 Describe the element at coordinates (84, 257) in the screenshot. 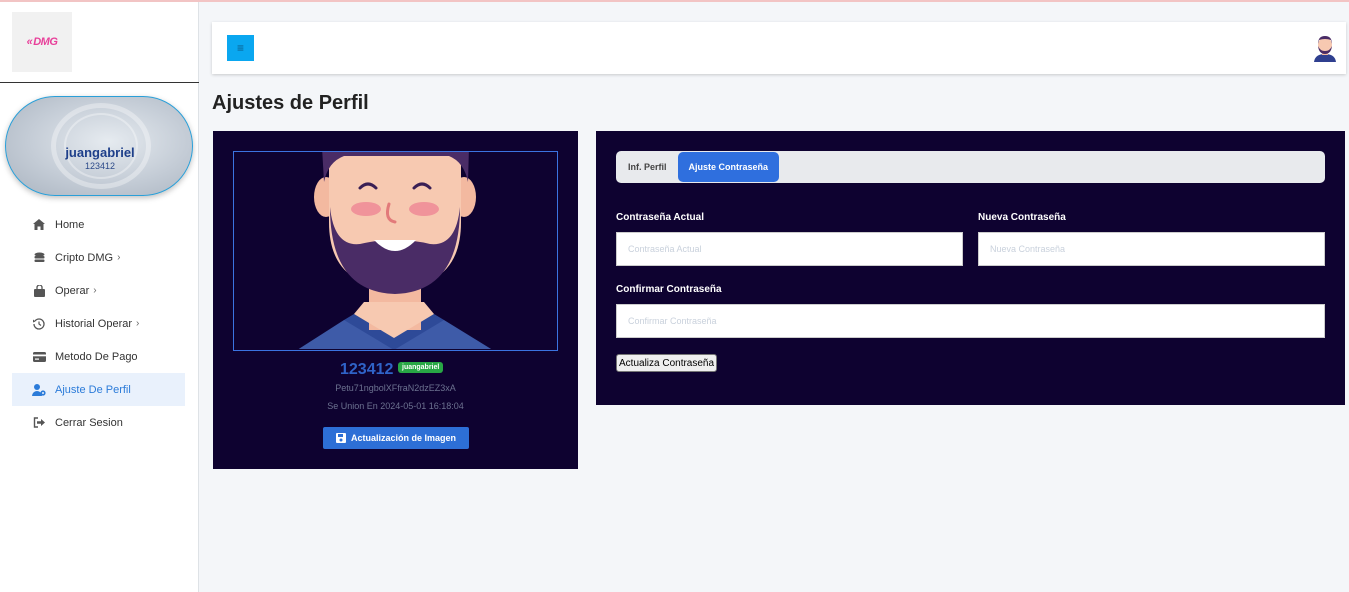

I see `sidebar-item-label: Cripto DMG` at that location.